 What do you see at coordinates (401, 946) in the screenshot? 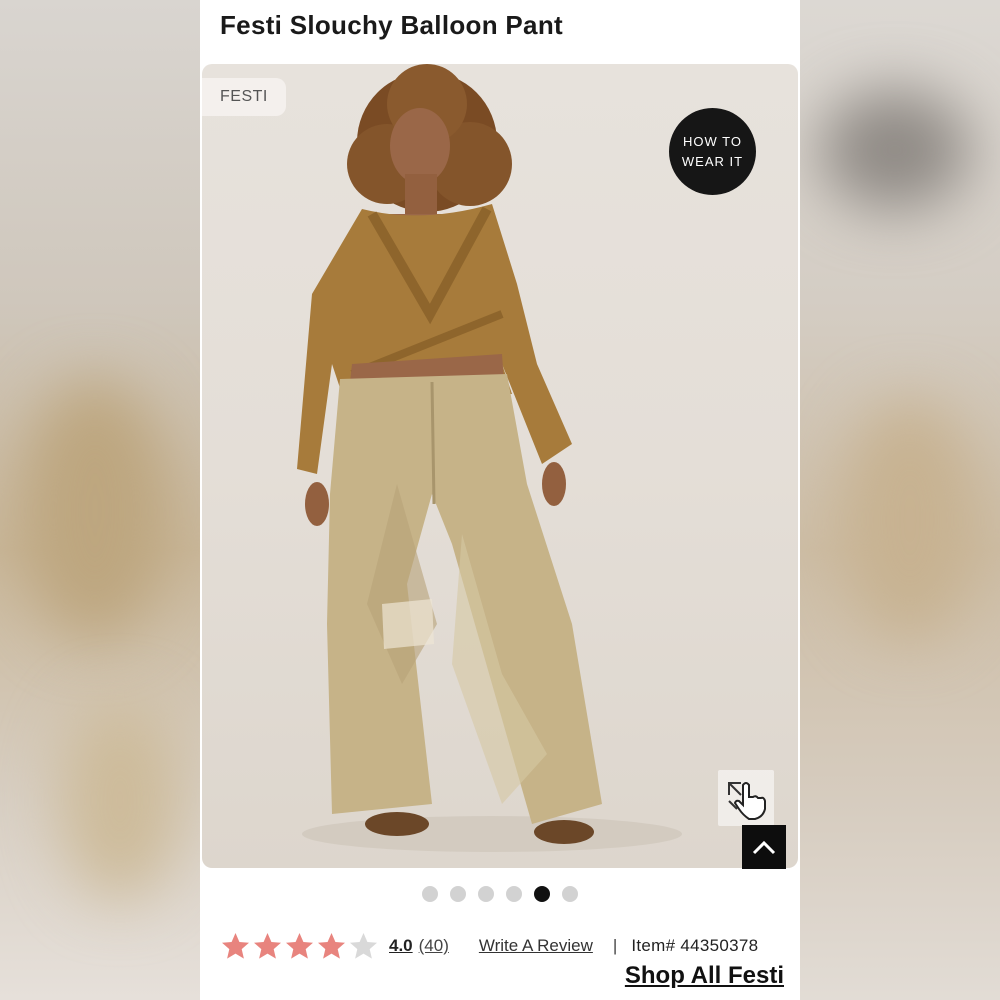
I see `rating-value: 4.0` at bounding box center [401, 946].